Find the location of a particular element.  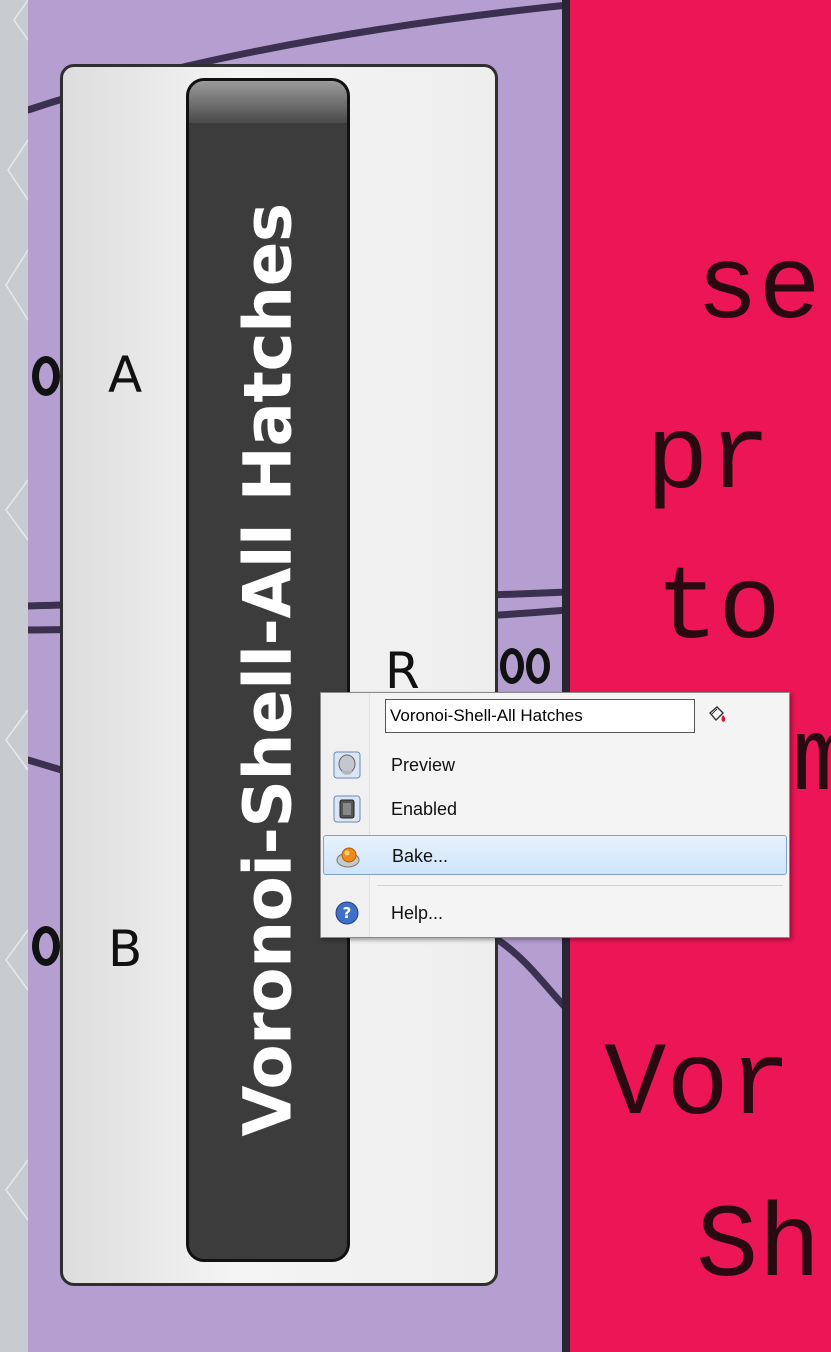

hex-pattern is located at coordinates (16, 610).